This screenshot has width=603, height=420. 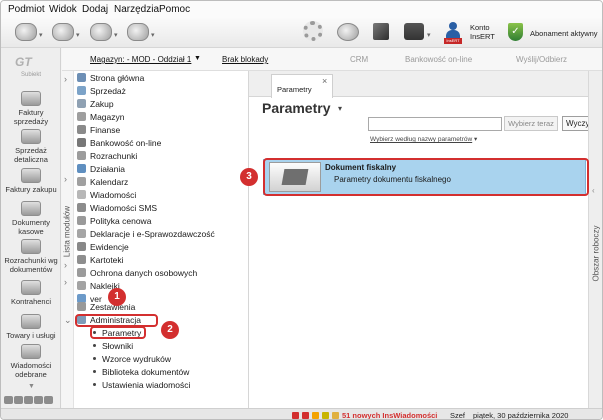 I want to click on close-icon: ×, so click(x=324, y=81).